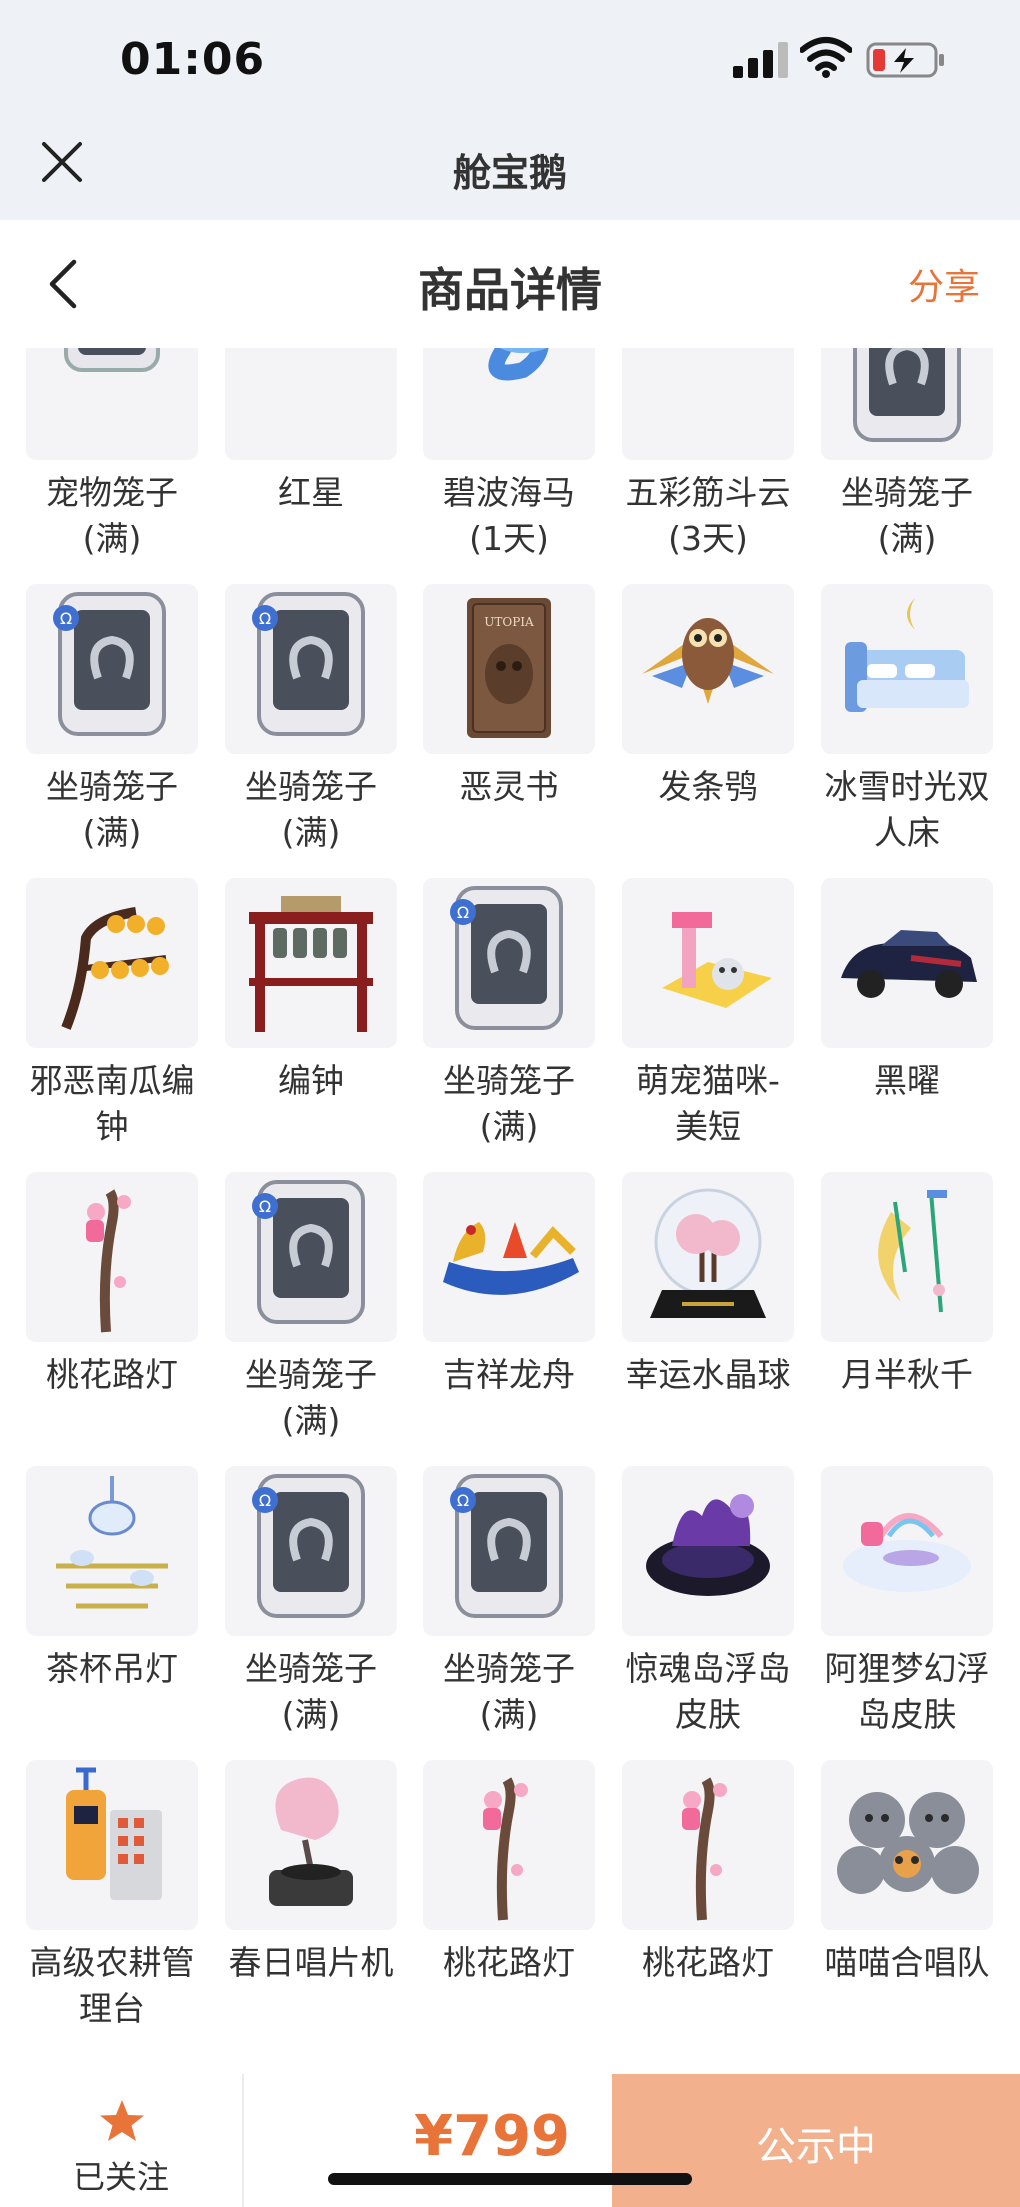  What do you see at coordinates (311, 466) in the screenshot?
I see `item-card: 红星` at bounding box center [311, 466].